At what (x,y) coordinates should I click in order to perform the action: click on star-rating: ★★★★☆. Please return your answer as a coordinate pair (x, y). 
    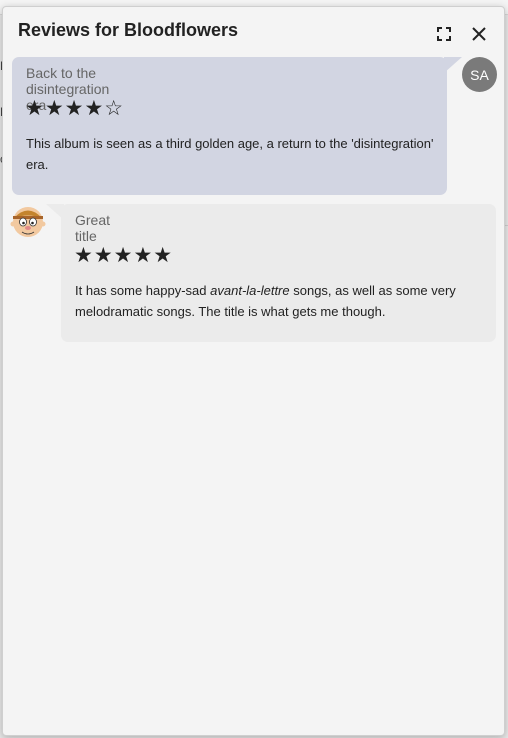
    Looking at the image, I should click on (75, 108).